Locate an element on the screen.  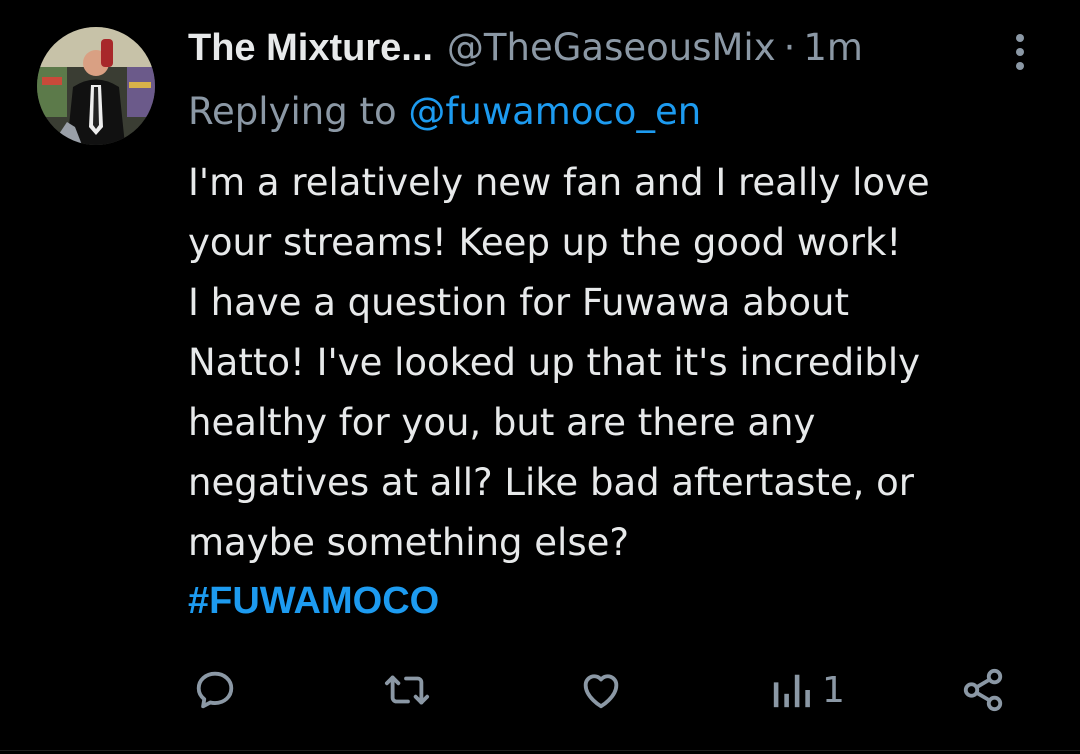
like-button is located at coordinates (601, 690).